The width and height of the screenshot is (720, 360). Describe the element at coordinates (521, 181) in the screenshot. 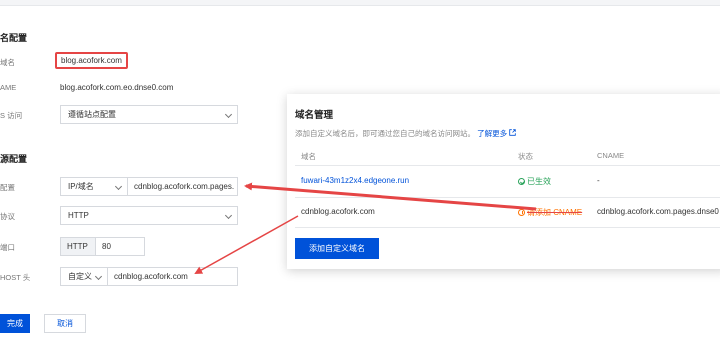

I see `check-circle-icon` at that location.